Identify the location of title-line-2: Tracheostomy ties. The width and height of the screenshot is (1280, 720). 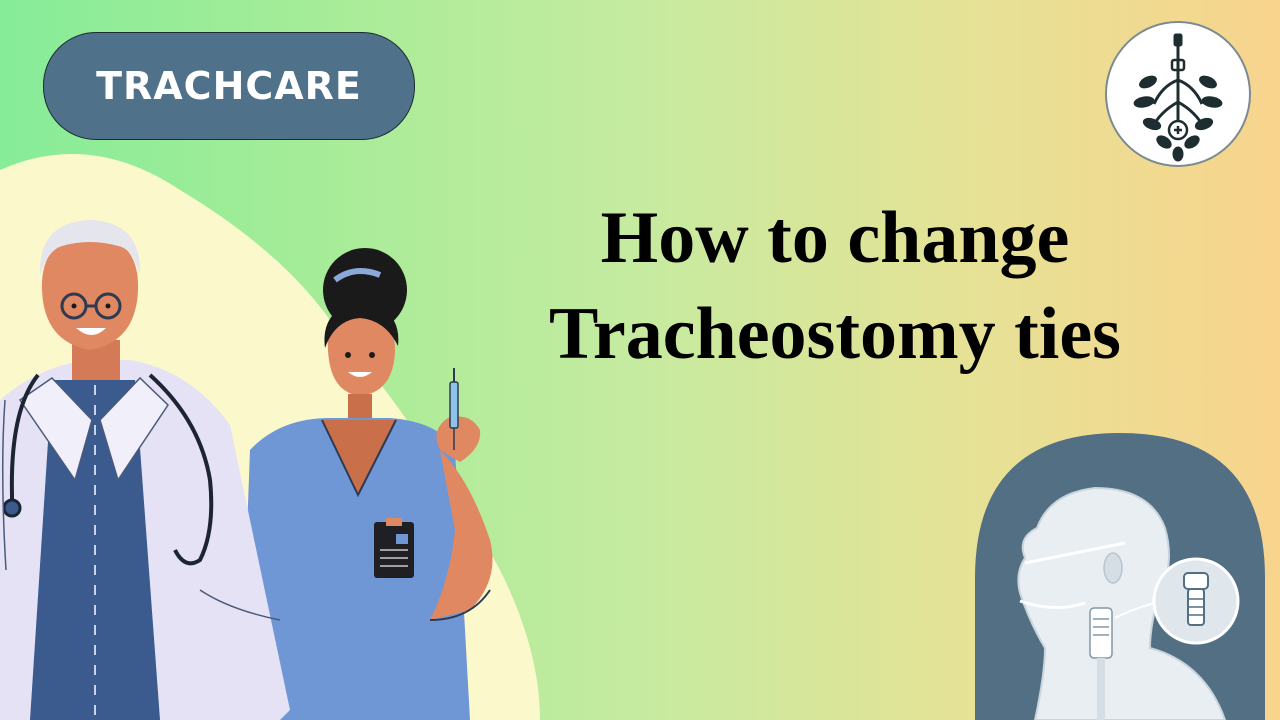
(835, 334).